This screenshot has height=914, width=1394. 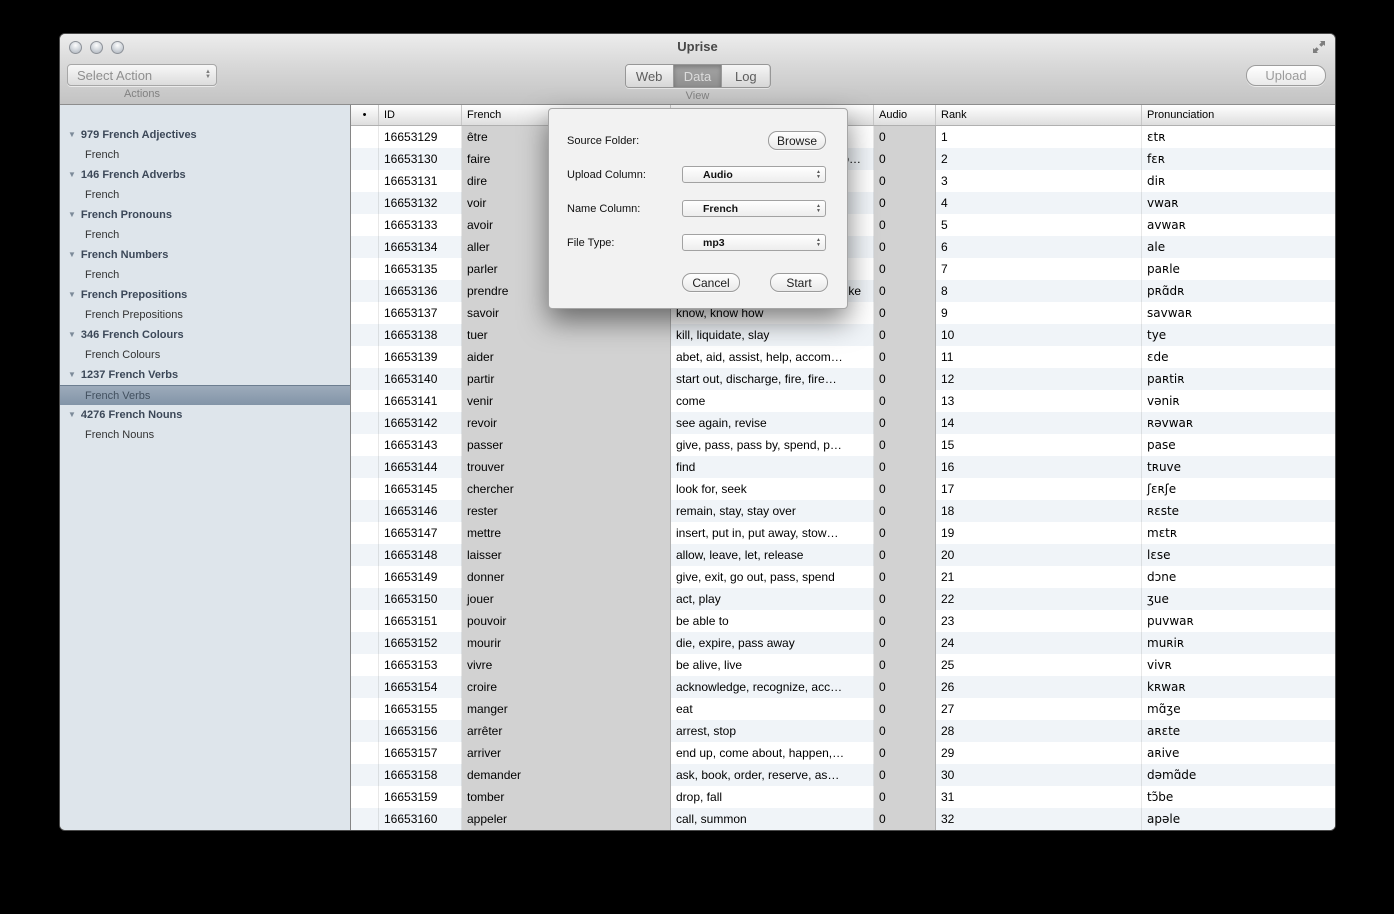 What do you see at coordinates (799, 282) in the screenshot?
I see `start-button: Start` at bounding box center [799, 282].